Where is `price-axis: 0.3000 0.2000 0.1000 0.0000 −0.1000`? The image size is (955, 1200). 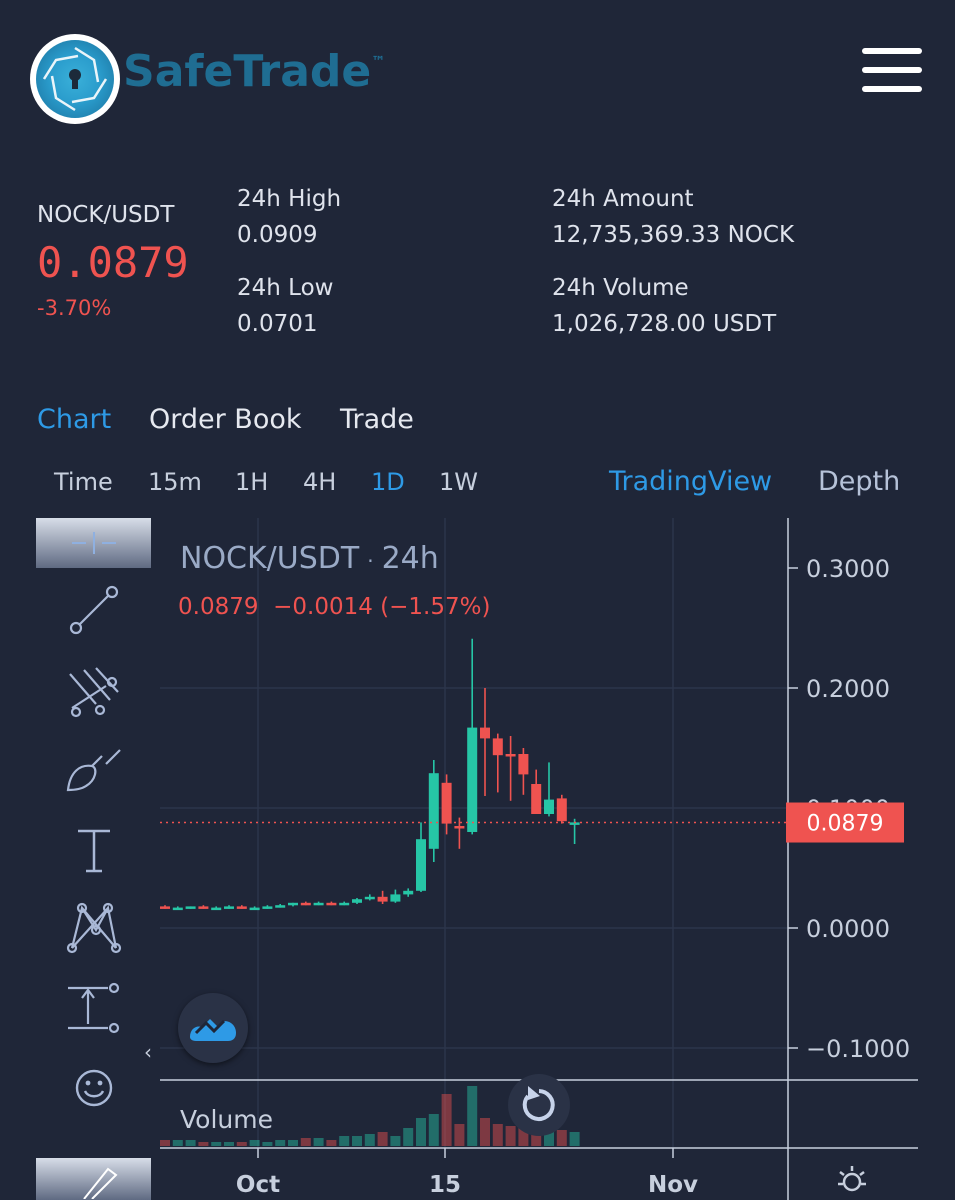 price-axis: 0.3000 0.2000 0.1000 0.0000 −0.1000 is located at coordinates (849, 809).